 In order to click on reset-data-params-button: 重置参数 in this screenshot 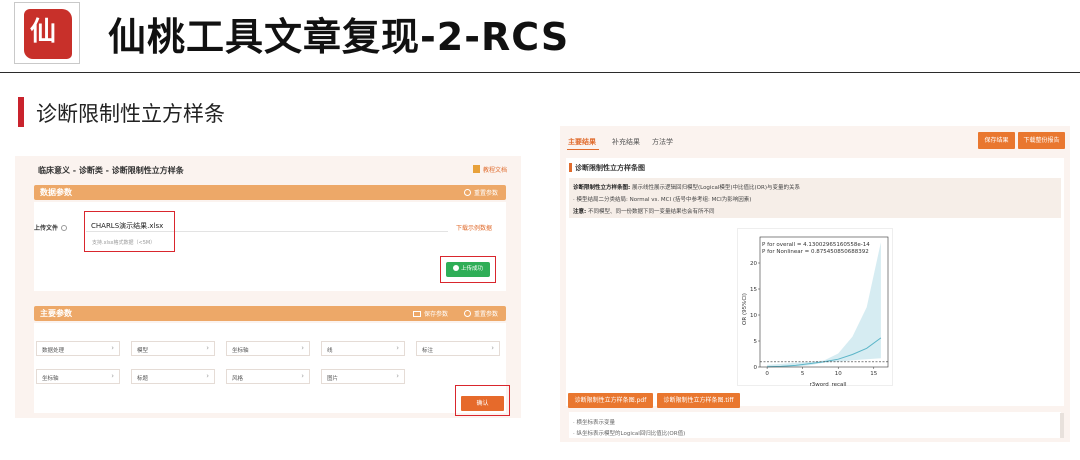, I will do `click(480, 192)`.